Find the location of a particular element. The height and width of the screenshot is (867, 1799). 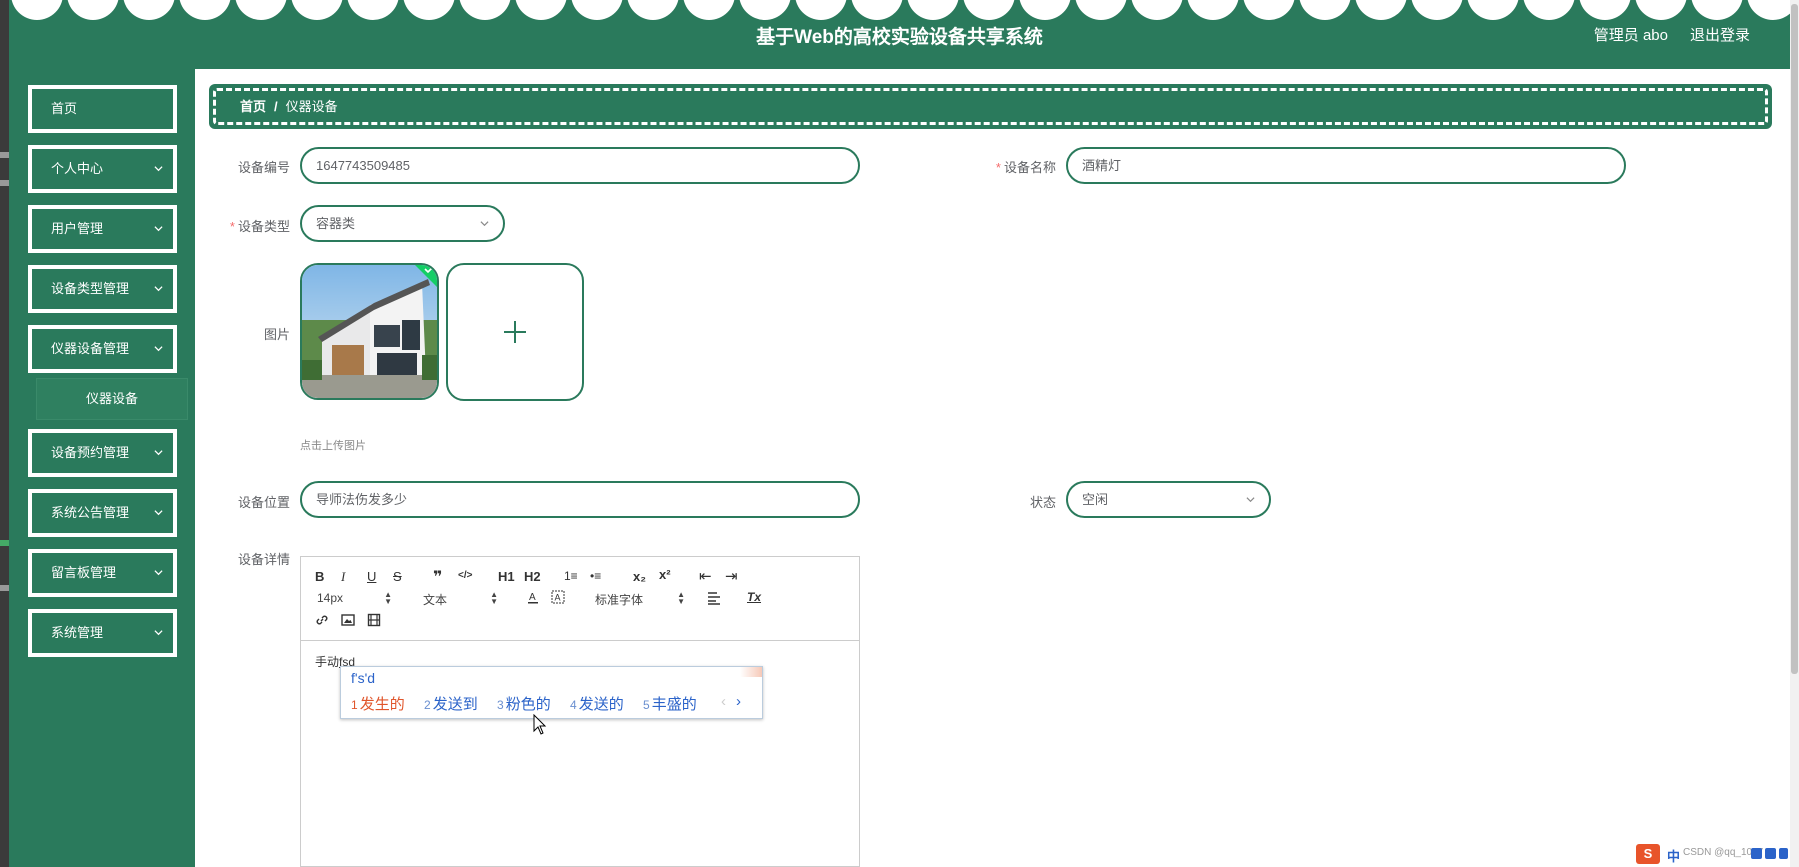

code-block-button: </> is located at coordinates (465, 575).